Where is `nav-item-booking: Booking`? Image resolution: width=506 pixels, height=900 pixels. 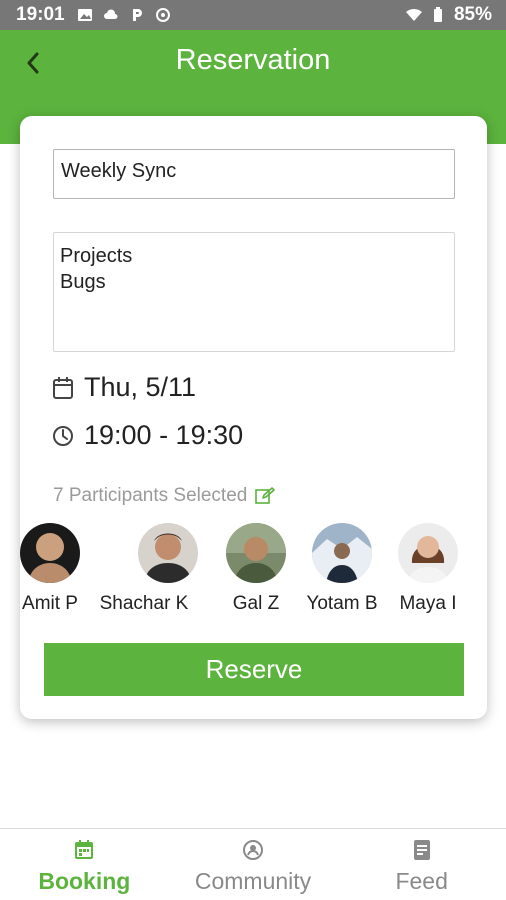
nav-item-booking: Booking is located at coordinates (84, 864).